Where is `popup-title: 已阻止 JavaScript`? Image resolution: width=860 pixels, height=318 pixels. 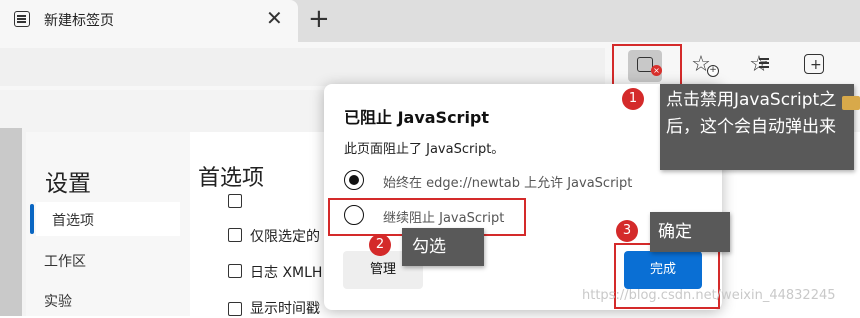 popup-title: 已阻止 JavaScript is located at coordinates (417, 117).